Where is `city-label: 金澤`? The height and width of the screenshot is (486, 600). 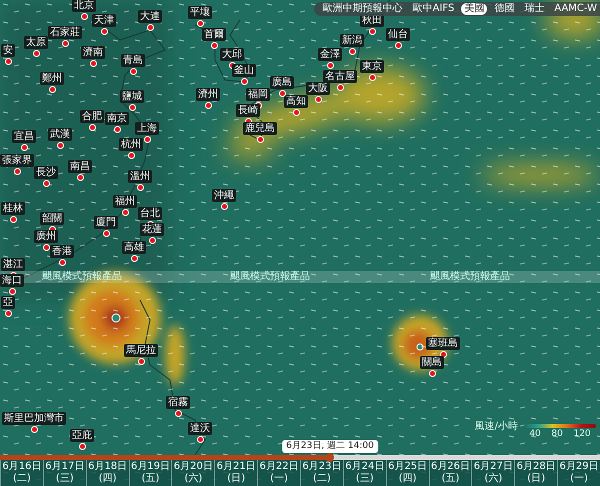 city-label: 金澤 is located at coordinates (330, 54).